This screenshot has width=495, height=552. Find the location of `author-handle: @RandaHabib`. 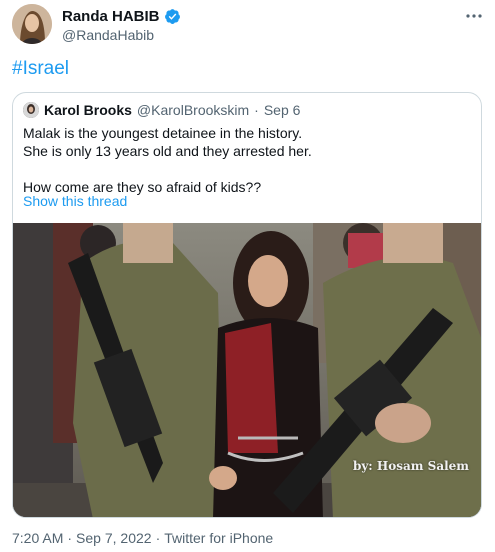

author-handle: @RandaHabib is located at coordinates (121, 35).